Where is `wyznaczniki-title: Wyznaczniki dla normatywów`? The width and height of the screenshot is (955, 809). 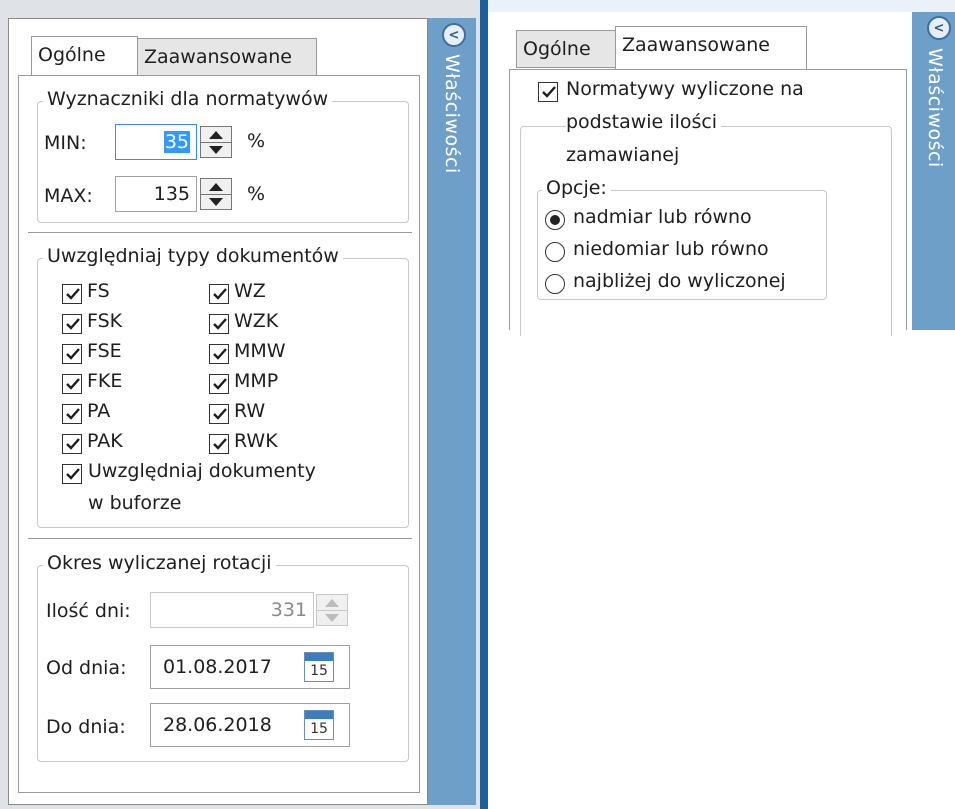
wyznaczniki-title: Wyznaczniki dla normatywów is located at coordinates (188, 99).